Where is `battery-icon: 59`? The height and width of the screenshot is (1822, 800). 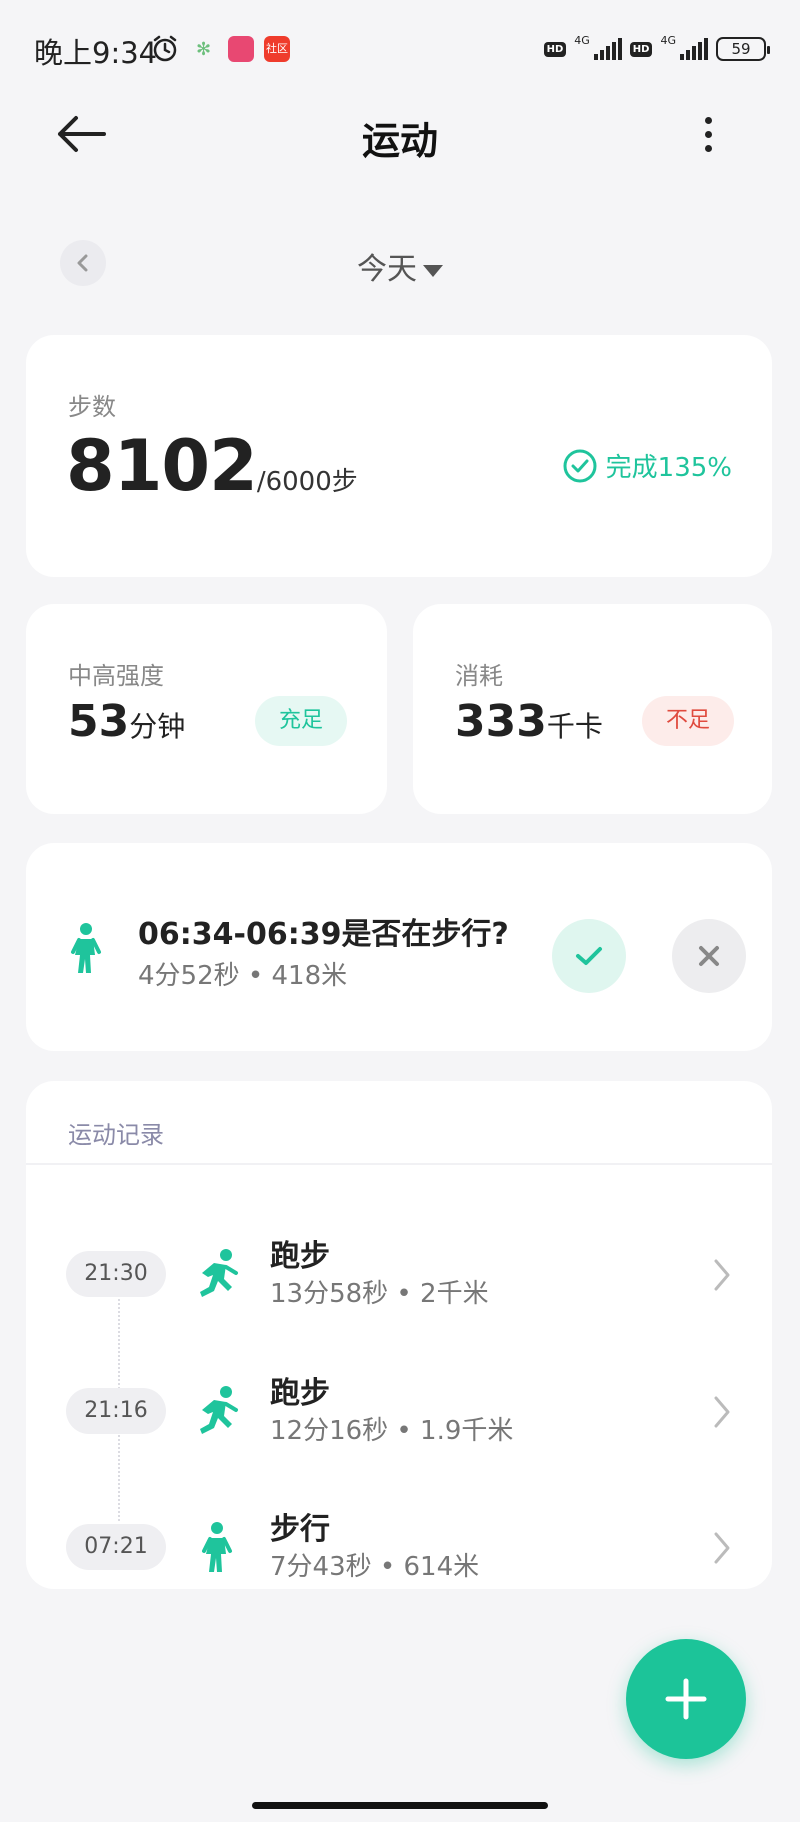 battery-icon: 59 is located at coordinates (743, 49).